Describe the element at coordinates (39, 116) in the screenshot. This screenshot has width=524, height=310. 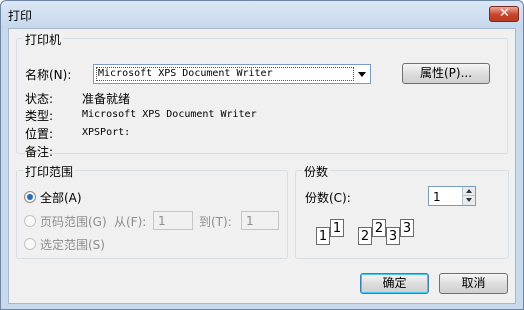
I see `type-label: 类型:` at that location.